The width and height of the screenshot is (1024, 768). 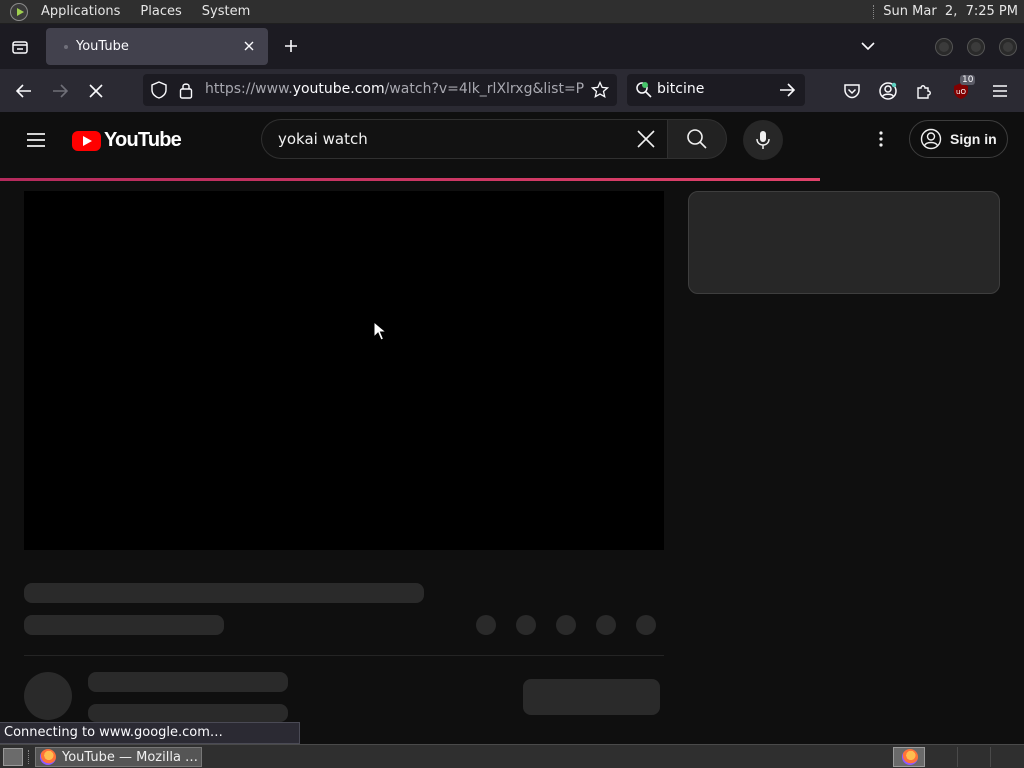 What do you see at coordinates (160, 11) in the screenshot?
I see `places-menu: Places` at bounding box center [160, 11].